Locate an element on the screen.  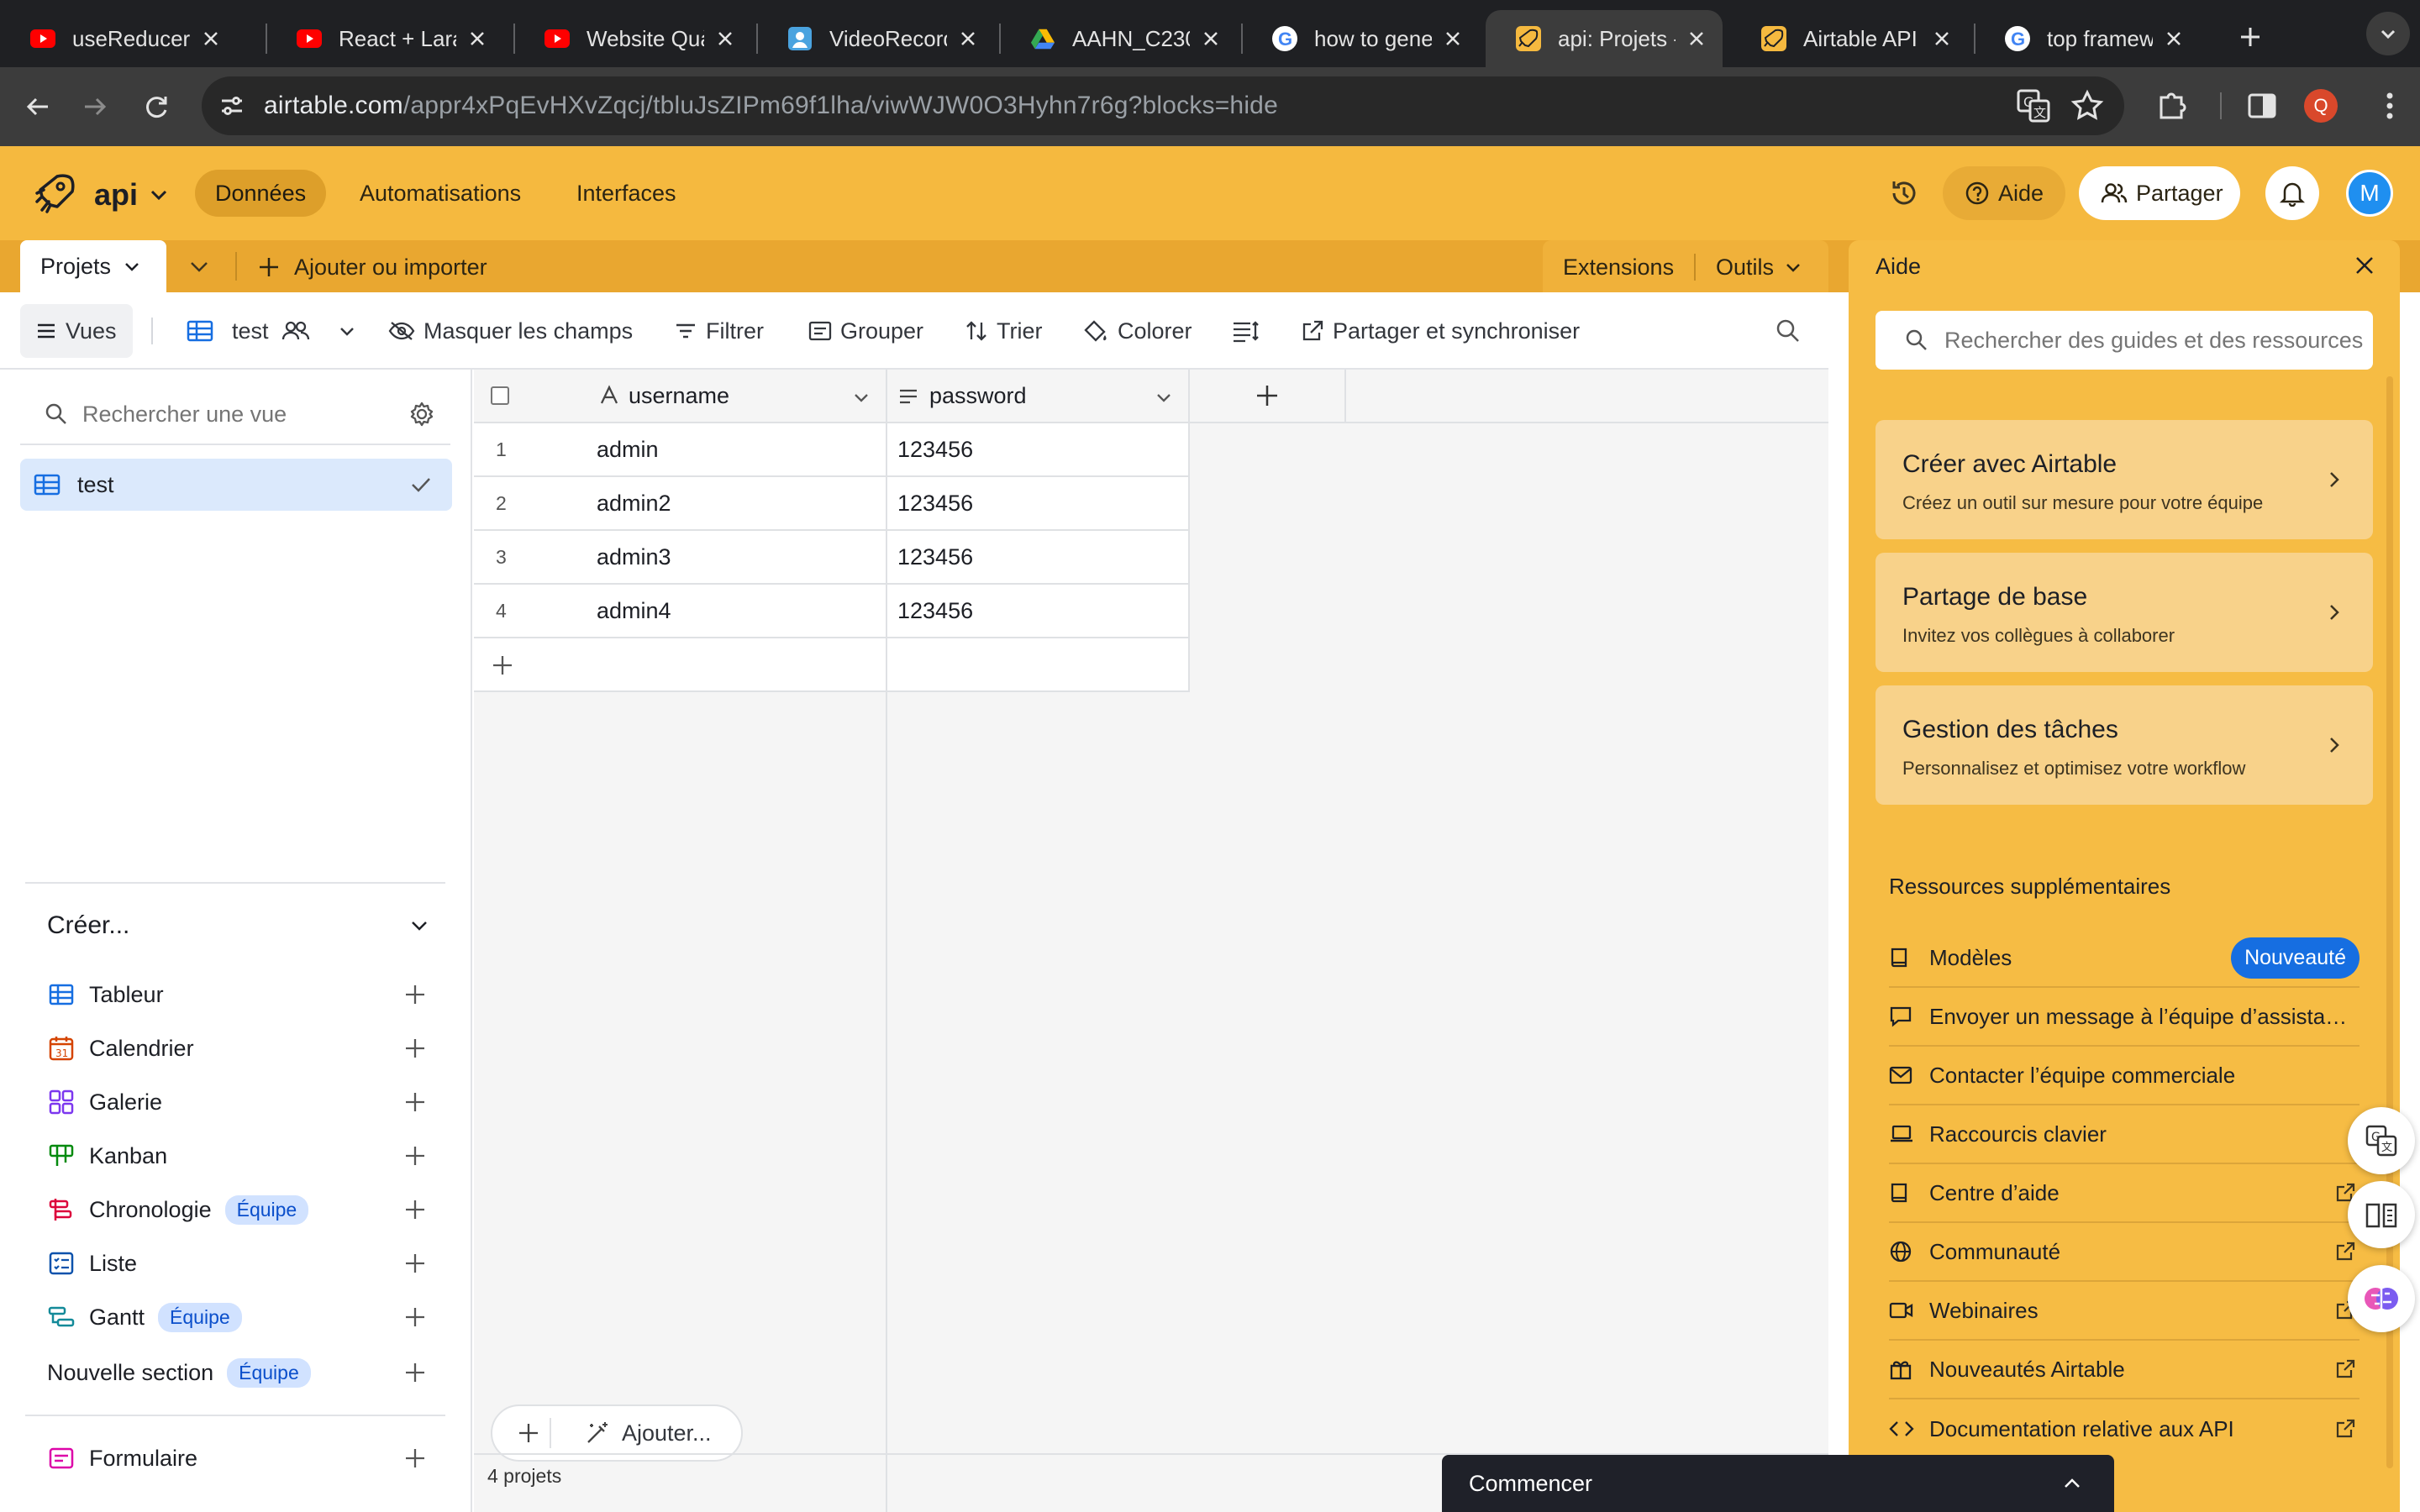
resource-link: Contacter l’équipe commerciale is located at coordinates (2124, 1076).